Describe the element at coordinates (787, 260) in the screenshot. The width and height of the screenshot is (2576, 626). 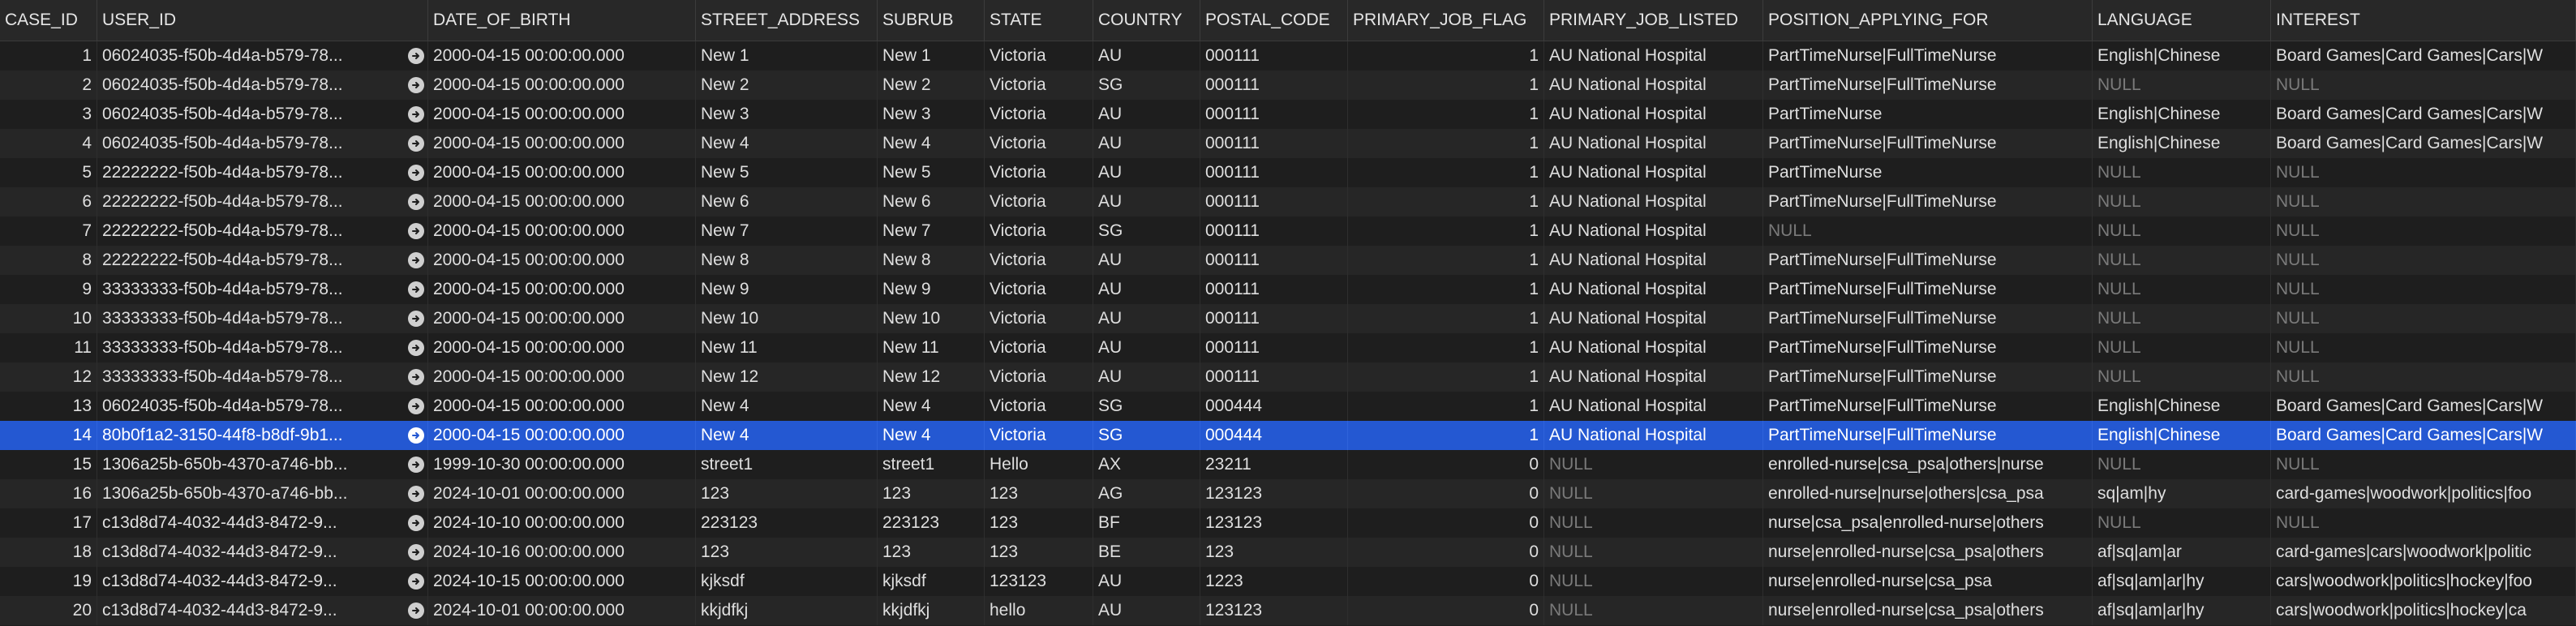
I see `cell-street-address: New 8` at that location.